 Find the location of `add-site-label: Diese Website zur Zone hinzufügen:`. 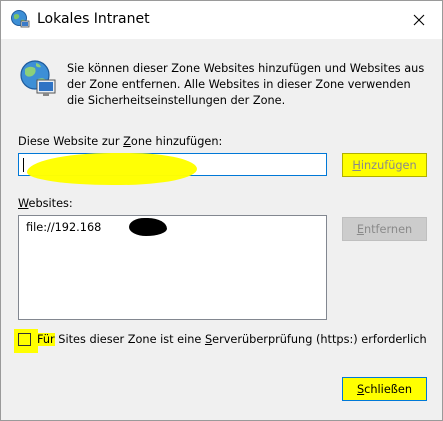

add-site-label: Diese Website zur Zone hinzufügen: is located at coordinates (120, 141).